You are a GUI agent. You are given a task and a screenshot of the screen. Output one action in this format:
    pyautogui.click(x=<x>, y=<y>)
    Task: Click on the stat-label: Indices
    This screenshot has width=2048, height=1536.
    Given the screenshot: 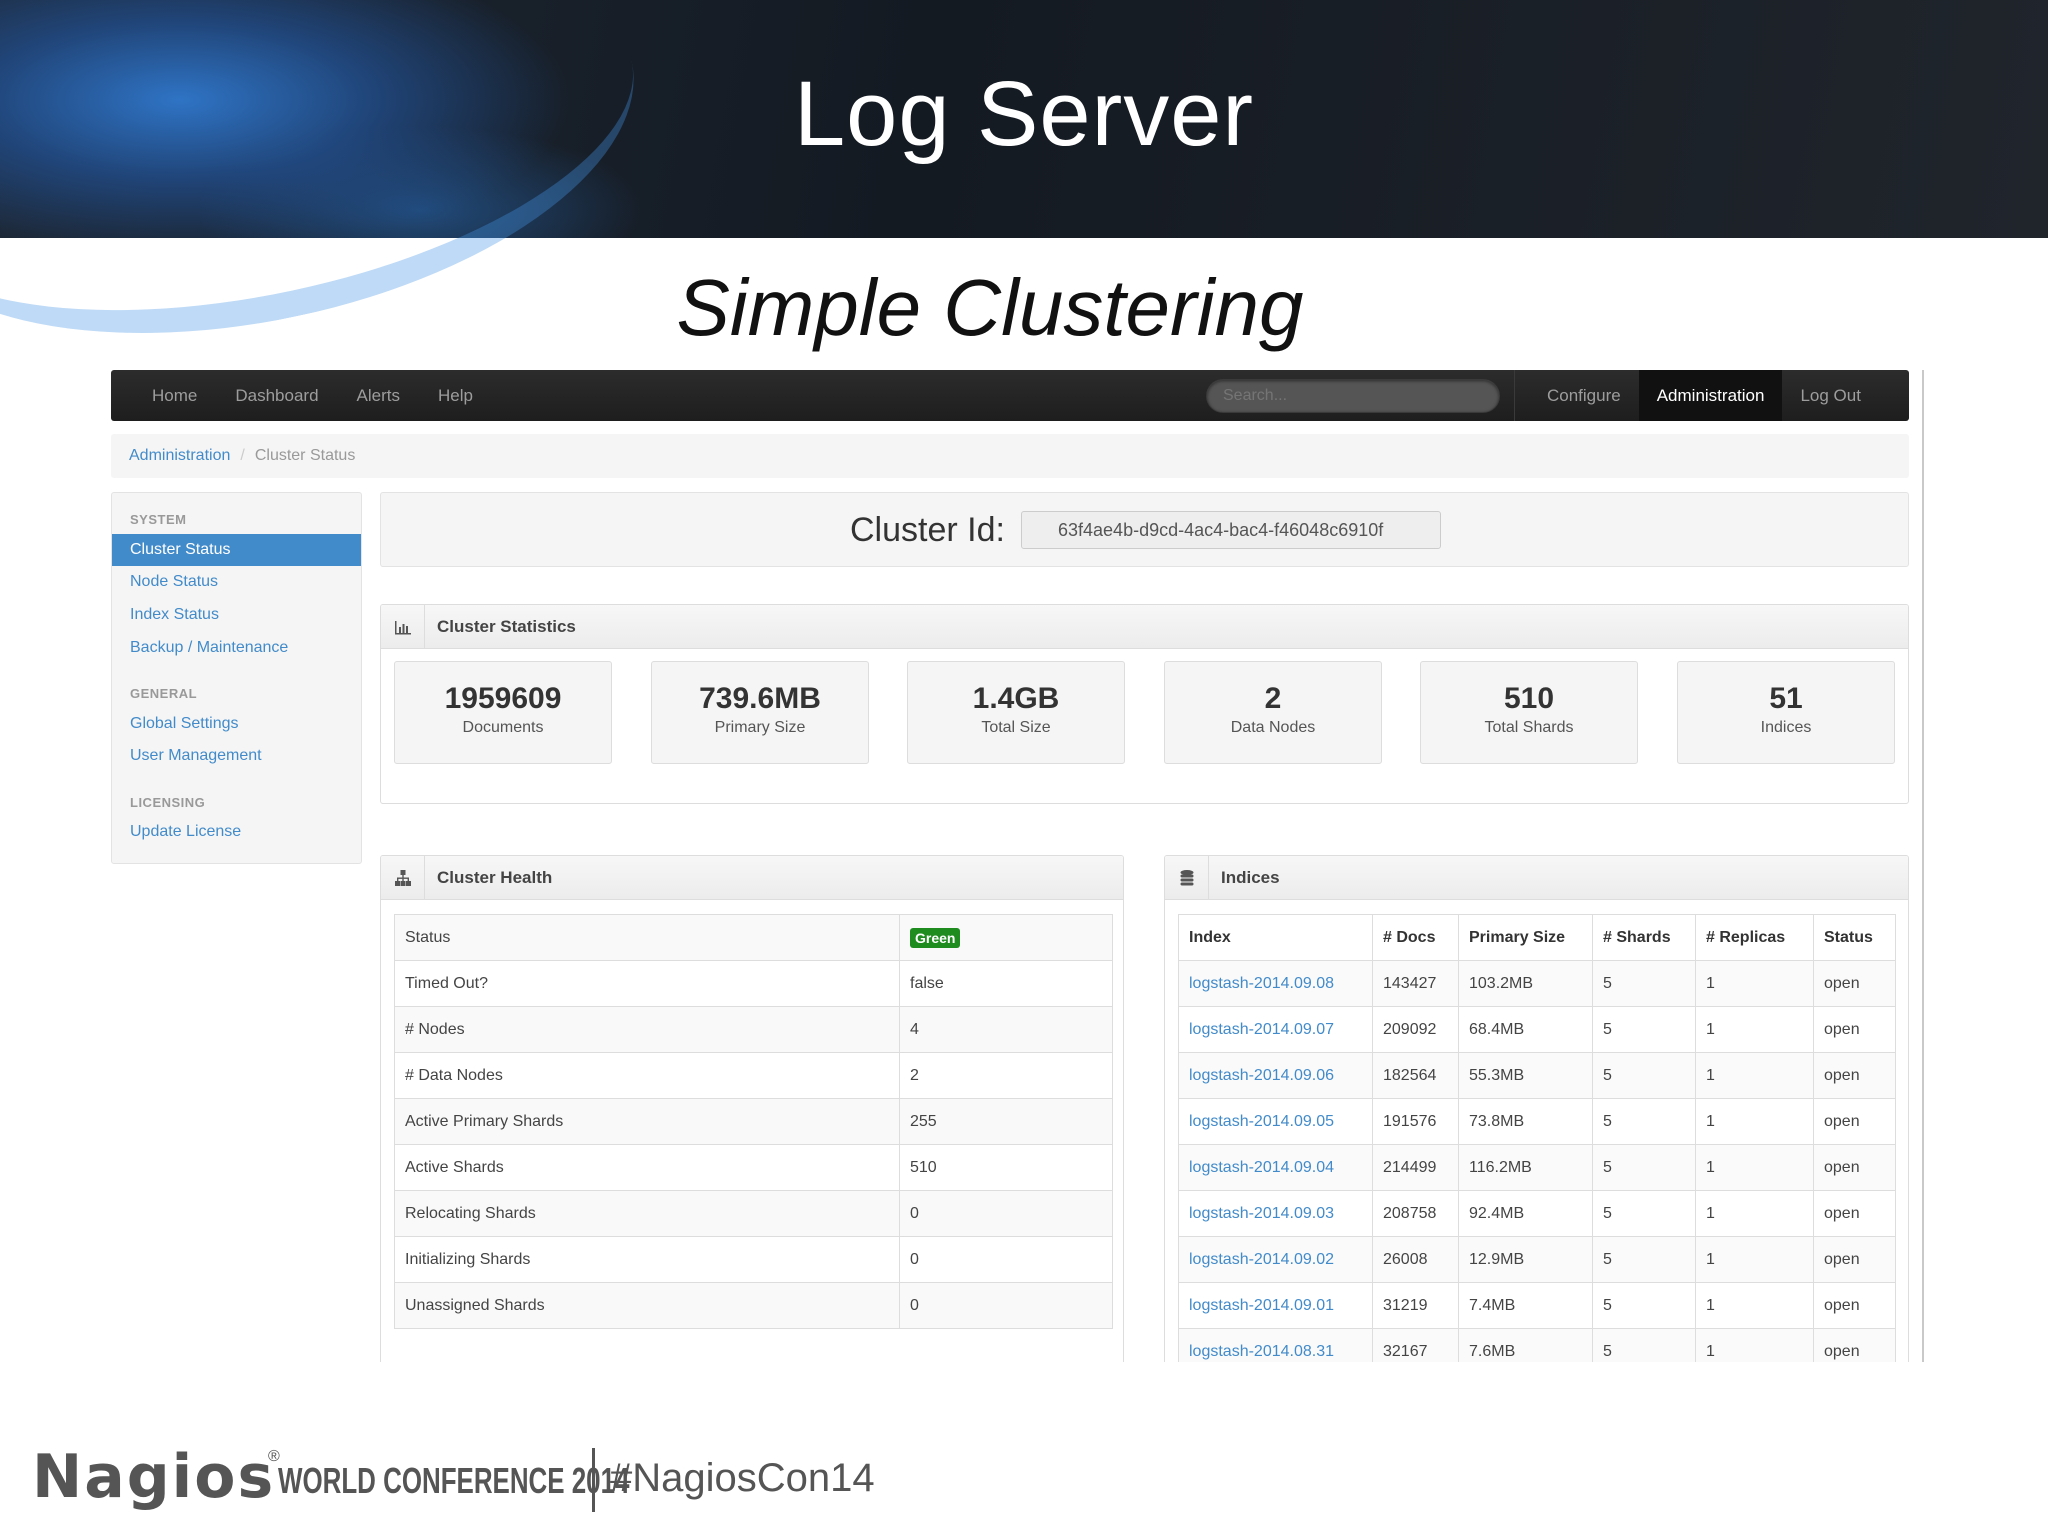 What is the action you would take?
    pyautogui.click(x=1786, y=727)
    